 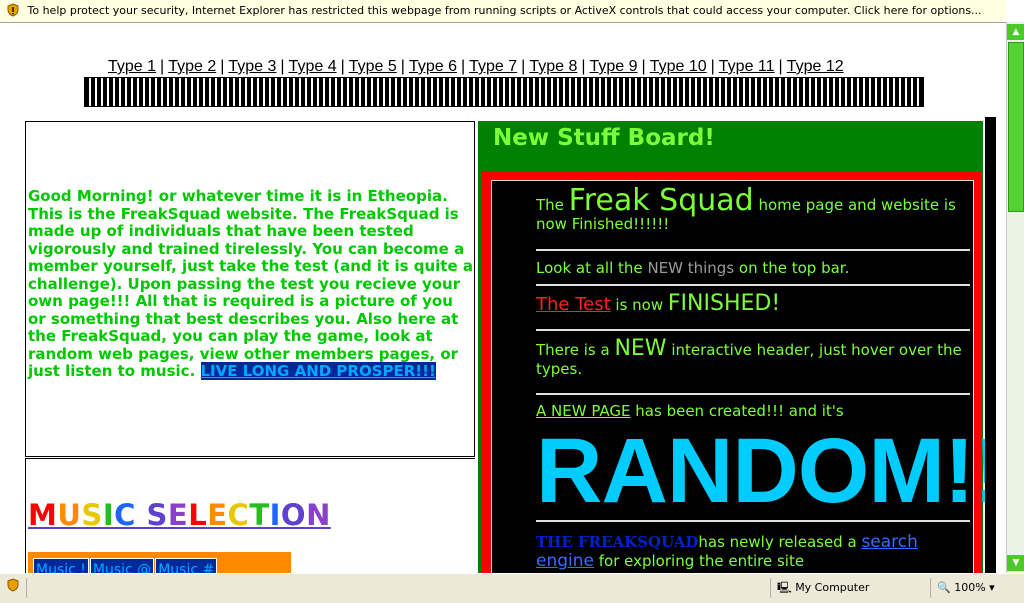 I want to click on item6-mid: has newly released a, so click(x=780, y=542).